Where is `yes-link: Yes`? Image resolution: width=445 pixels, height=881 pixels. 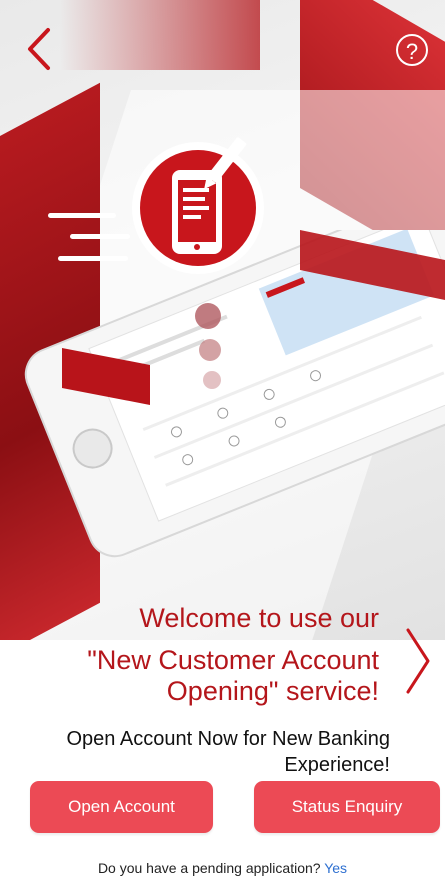 yes-link: Yes is located at coordinates (335, 868).